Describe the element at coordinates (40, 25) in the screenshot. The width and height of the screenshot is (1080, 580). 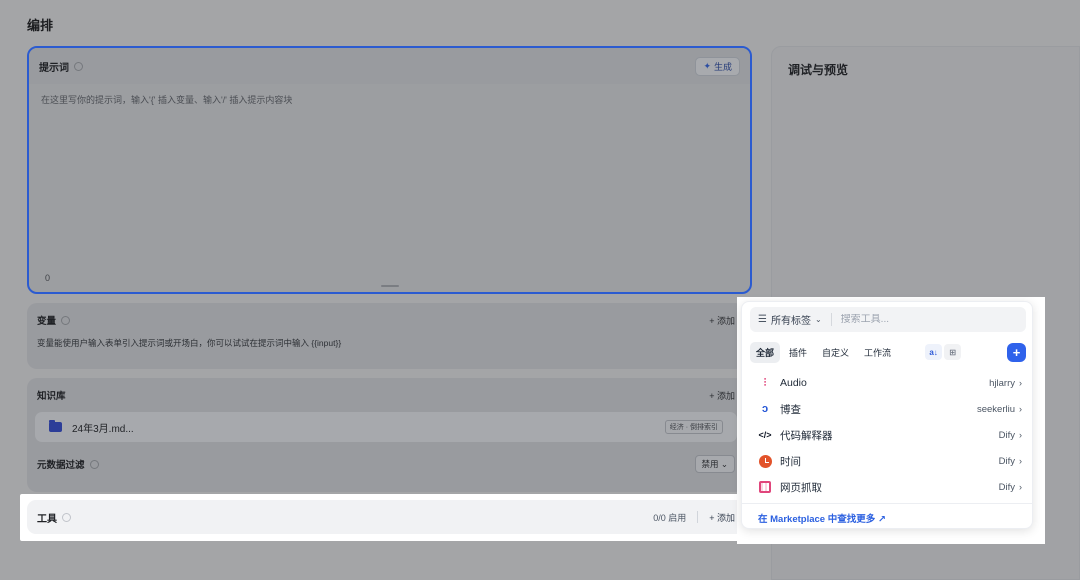
I see `page-title: 编排` at that location.